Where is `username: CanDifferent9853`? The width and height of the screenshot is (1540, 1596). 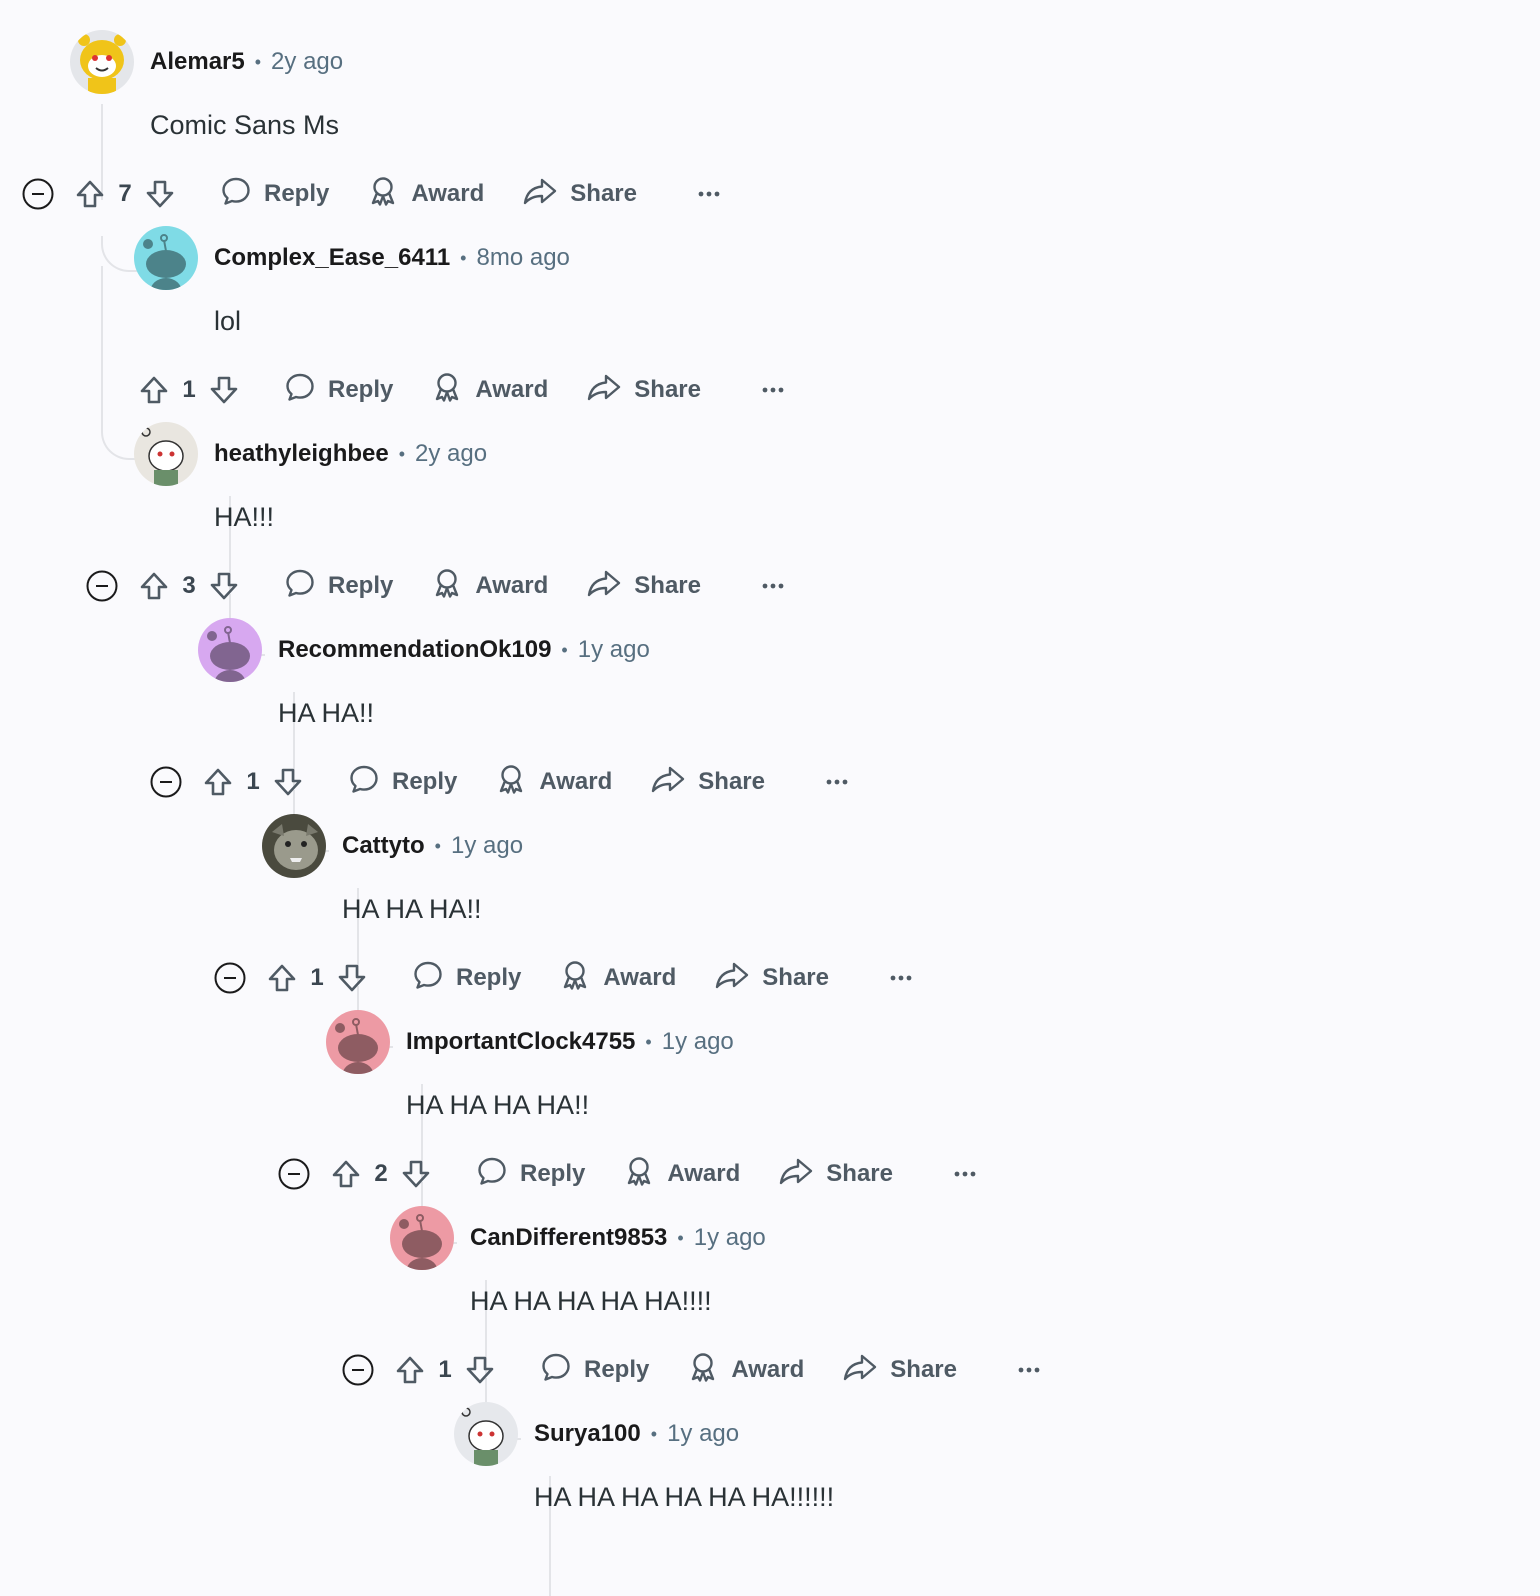
username: CanDifferent9853 is located at coordinates (568, 1238).